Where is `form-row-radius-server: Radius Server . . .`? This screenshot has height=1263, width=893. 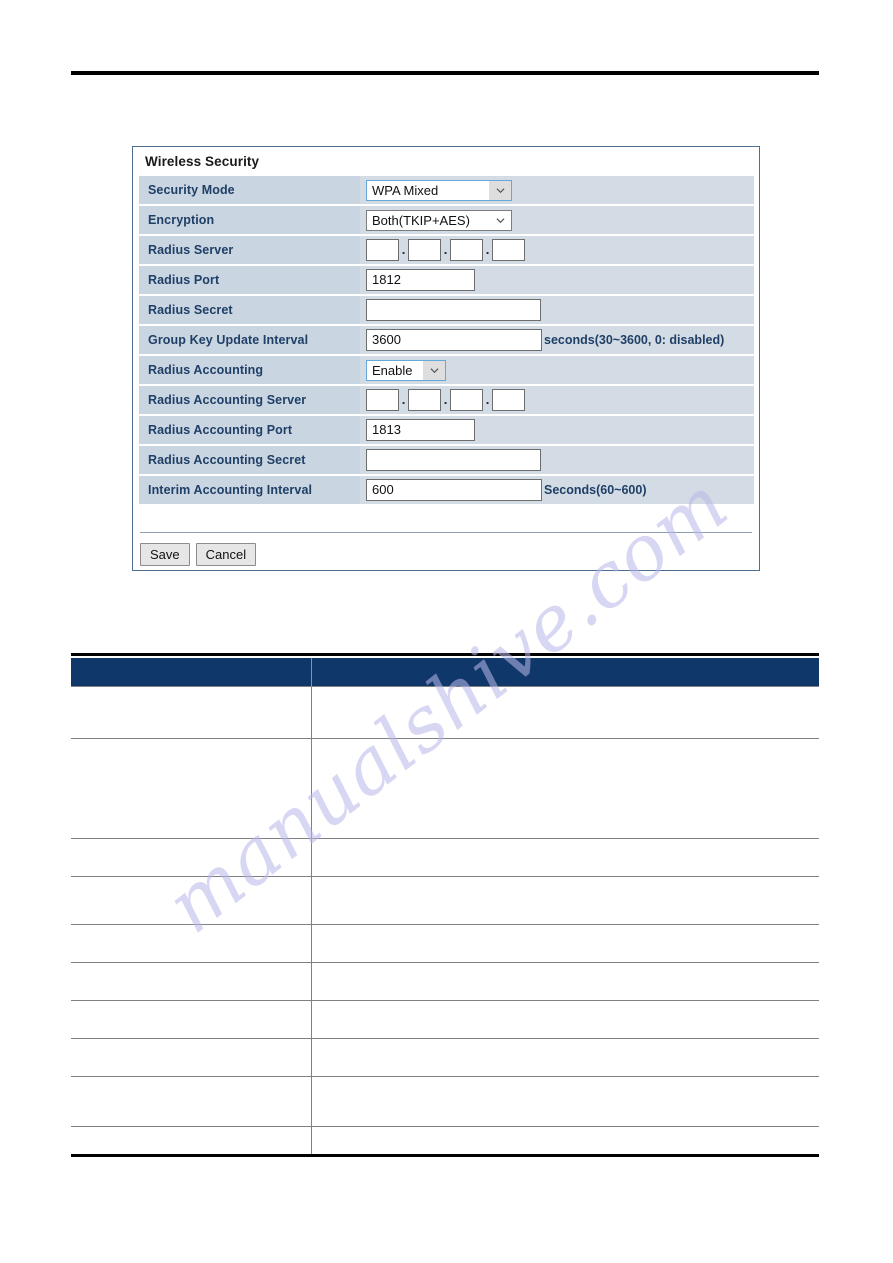
form-row-radius-server: Radius Server . . . is located at coordinates (446, 250).